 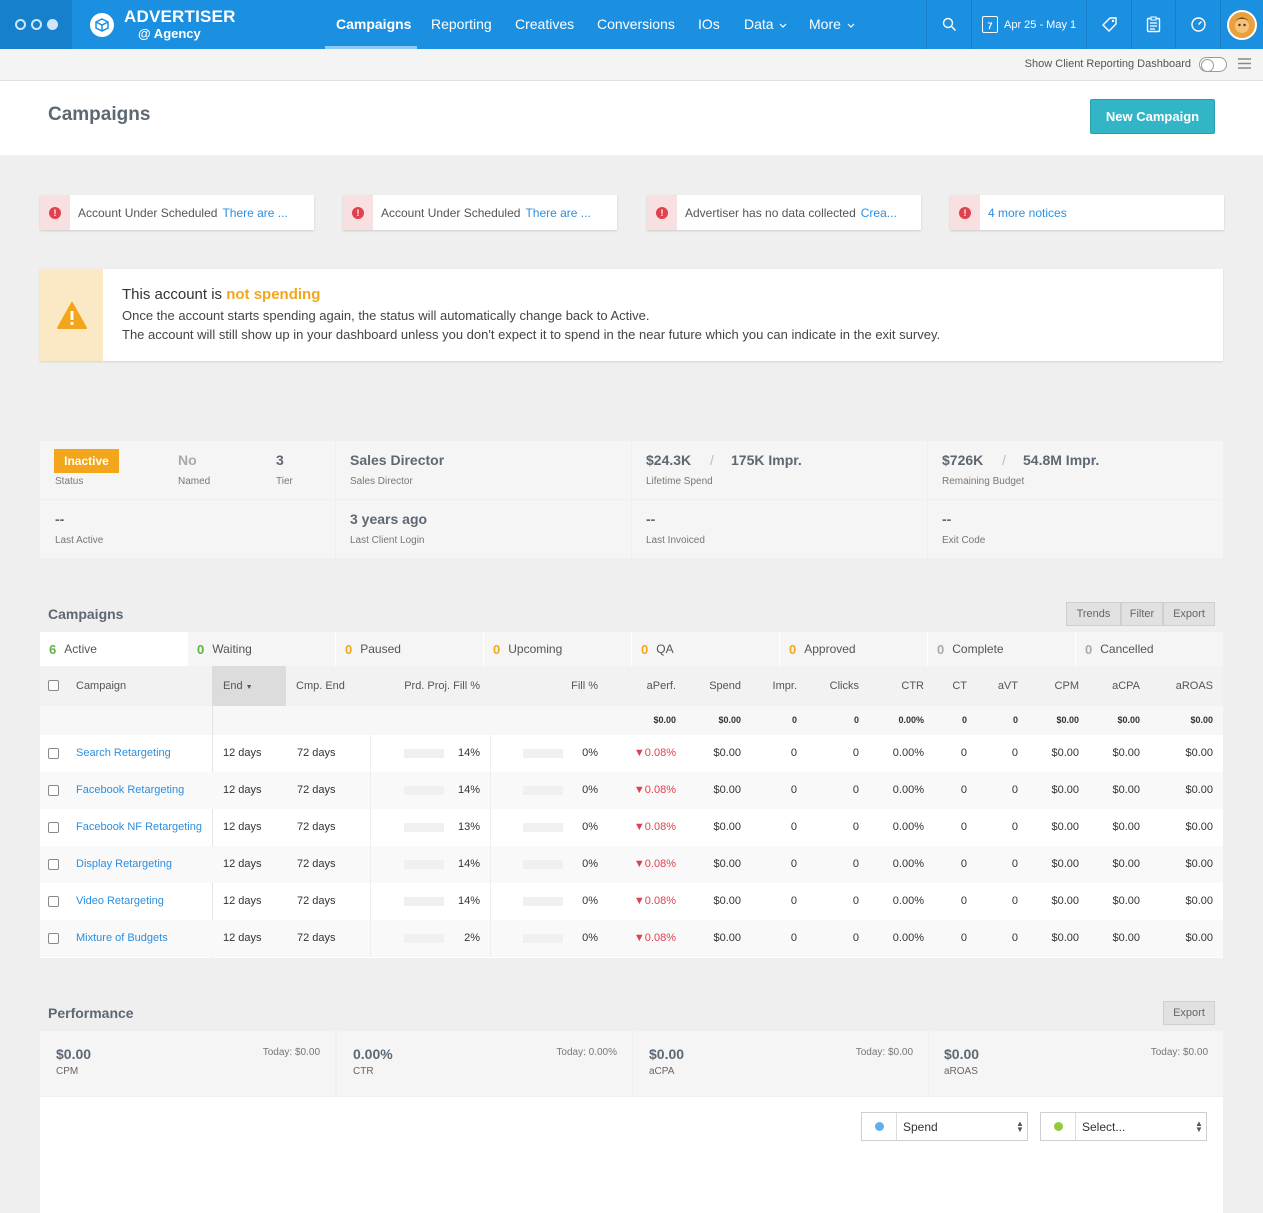 I want to click on metric-label: aCPA, so click(x=662, y=1071).